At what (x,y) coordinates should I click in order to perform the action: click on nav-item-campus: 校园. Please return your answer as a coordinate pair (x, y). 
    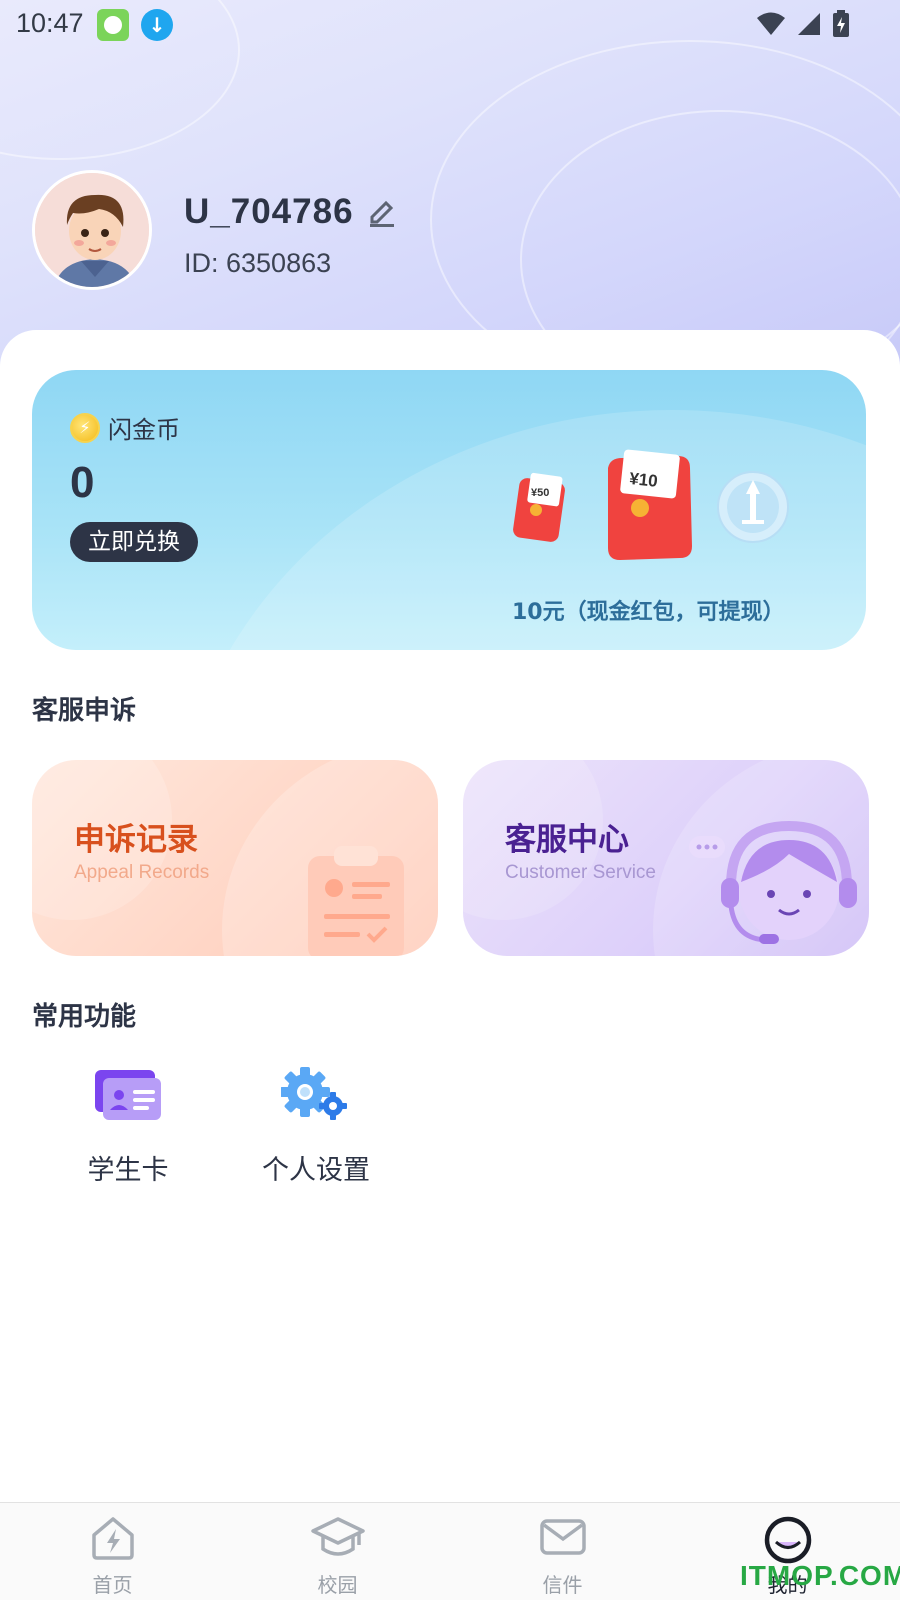
    Looking at the image, I should click on (337, 1551).